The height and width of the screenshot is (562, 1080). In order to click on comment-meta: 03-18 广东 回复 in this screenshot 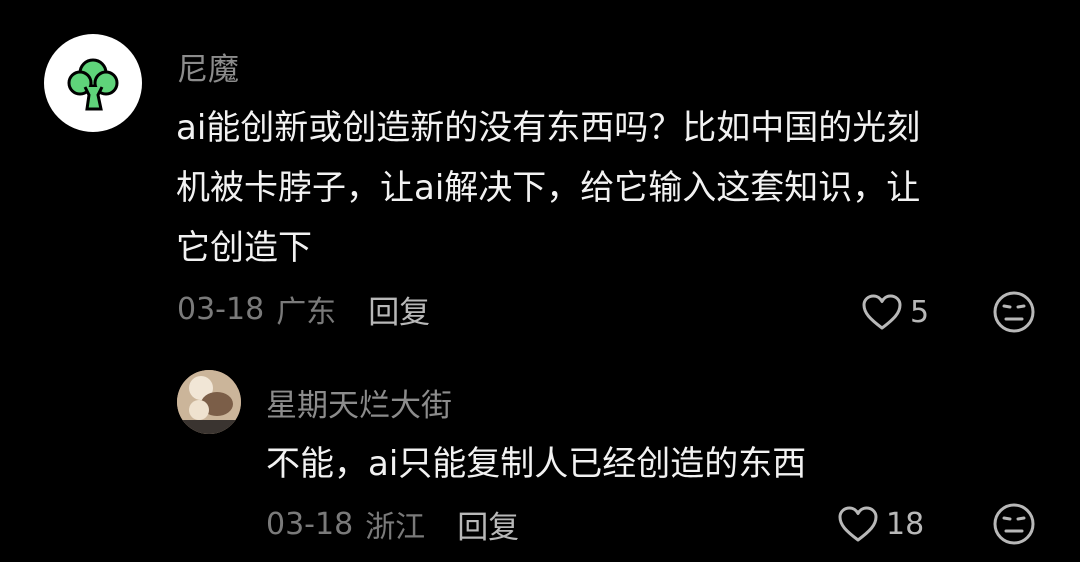, I will do `click(303, 309)`.